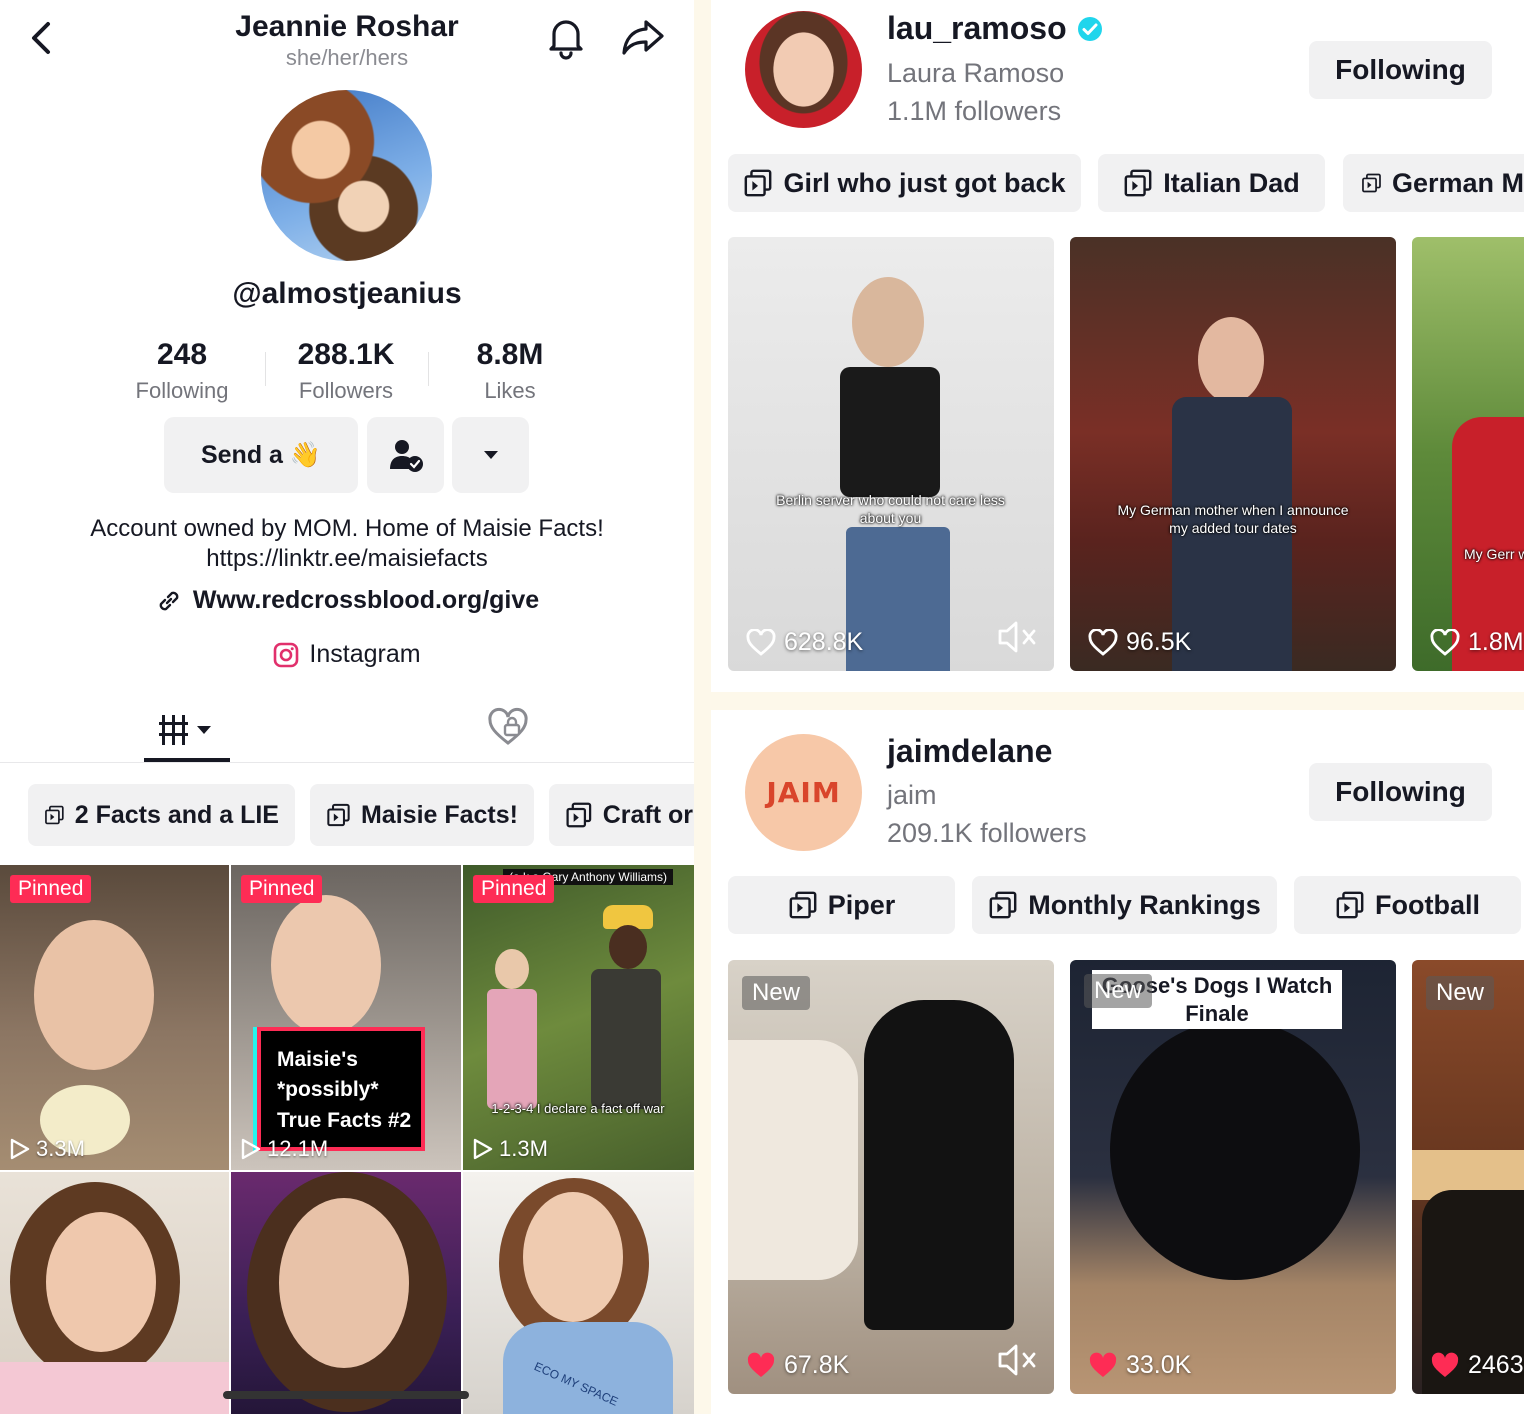 The height and width of the screenshot is (1414, 1524). What do you see at coordinates (803, 69) in the screenshot?
I see `creator-avatar` at bounding box center [803, 69].